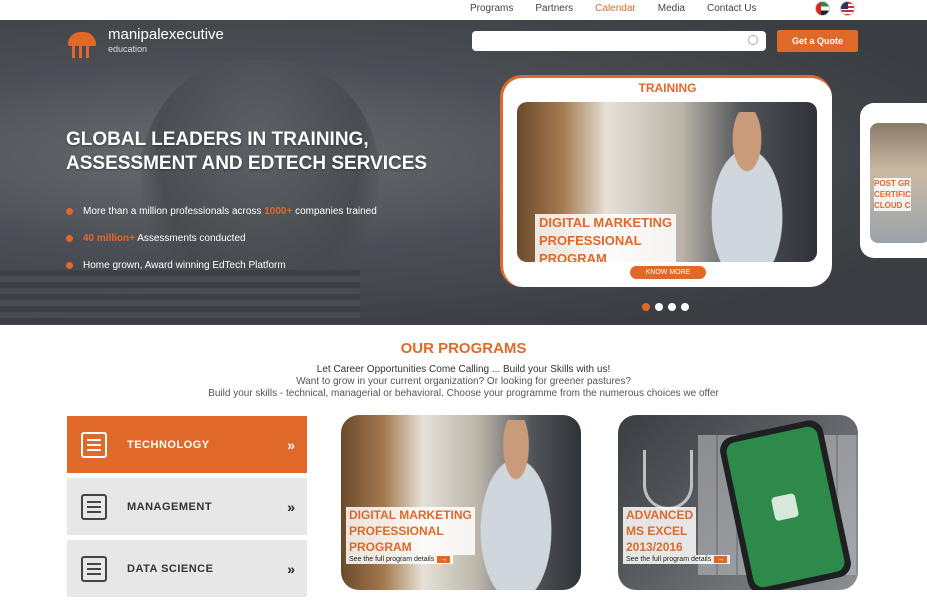  What do you see at coordinates (94, 444) in the screenshot?
I see `server-icon` at bounding box center [94, 444].